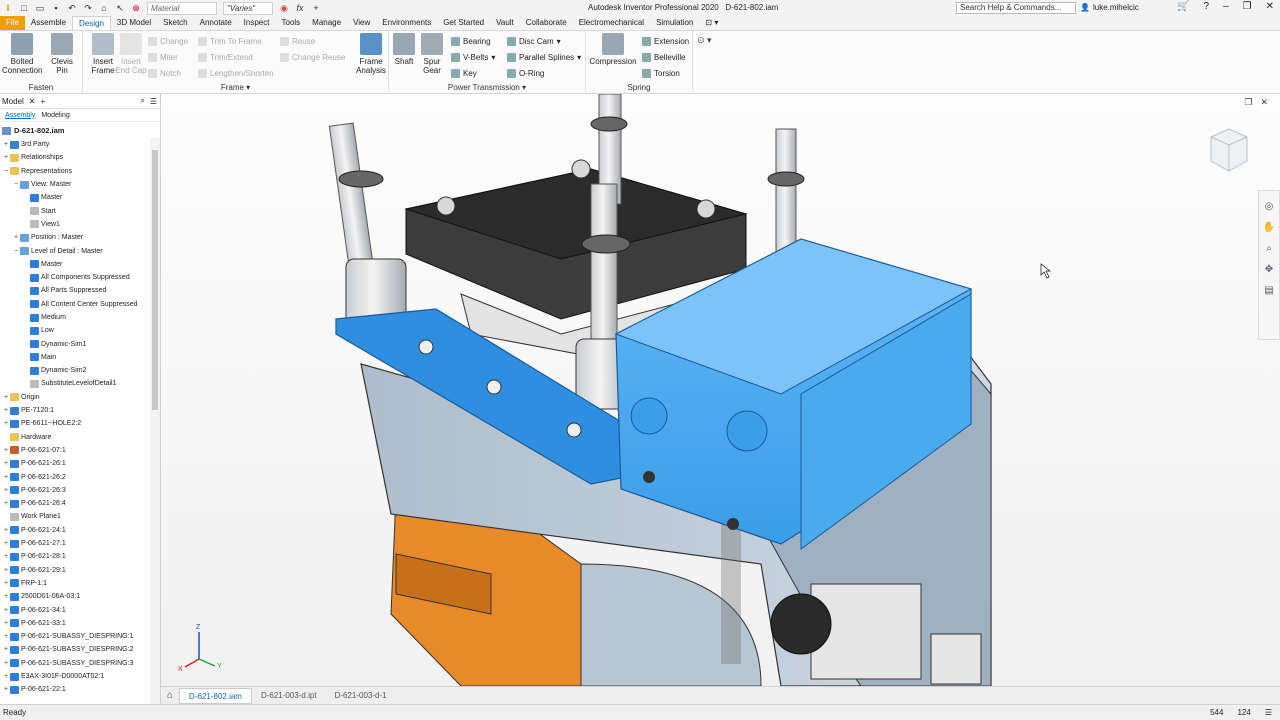 The width and height of the screenshot is (1280, 720). I want to click on inventor-logo-icon: I, so click(8, 8).